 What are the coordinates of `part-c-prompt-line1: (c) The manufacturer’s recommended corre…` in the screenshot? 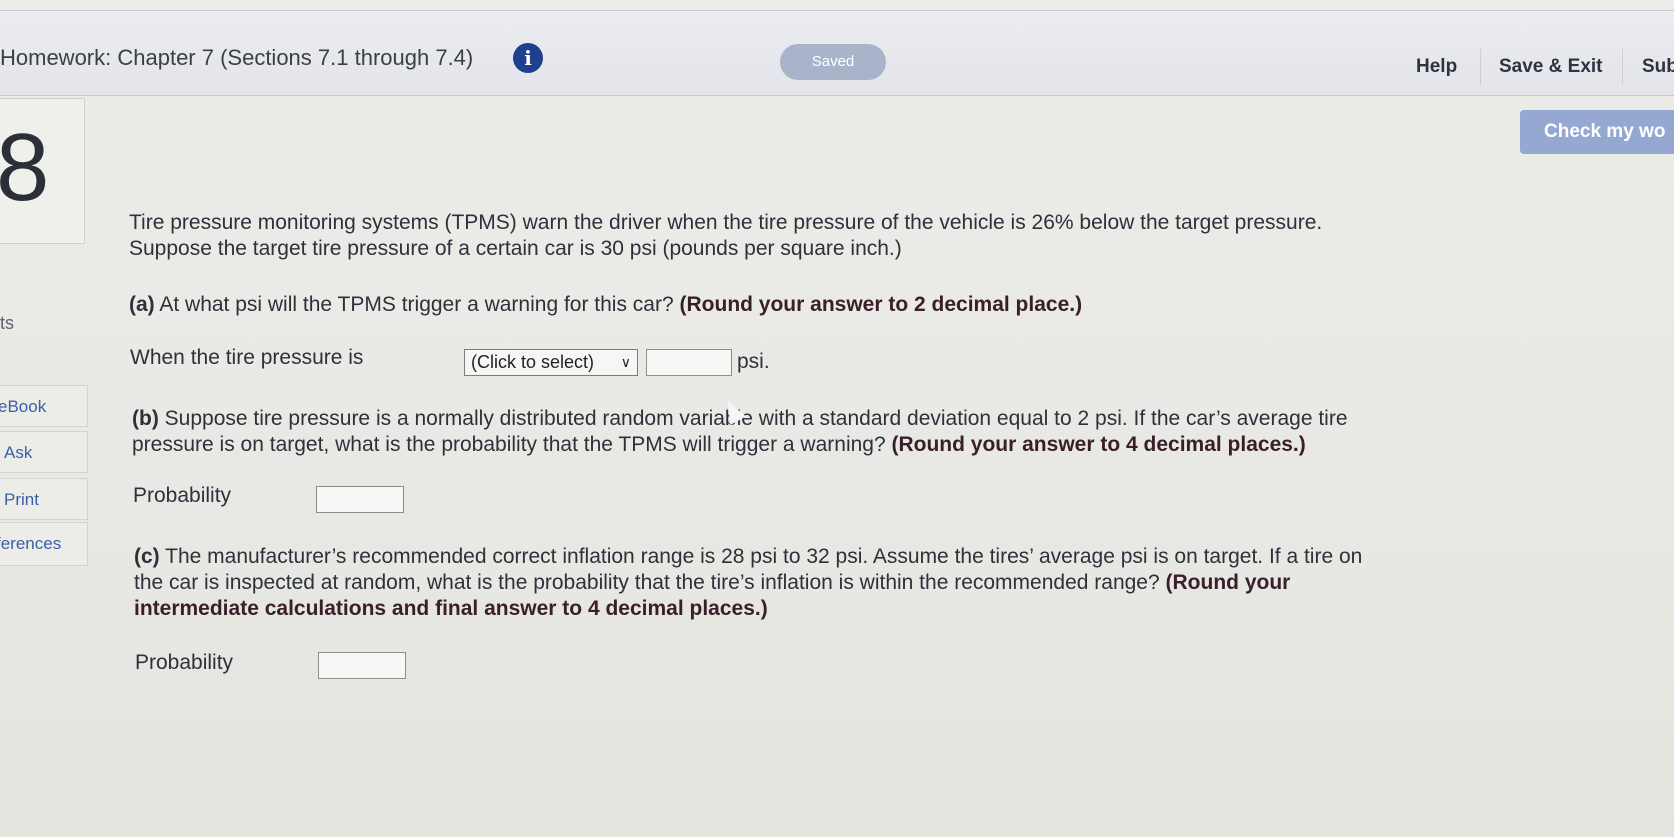 It's located at (748, 557).